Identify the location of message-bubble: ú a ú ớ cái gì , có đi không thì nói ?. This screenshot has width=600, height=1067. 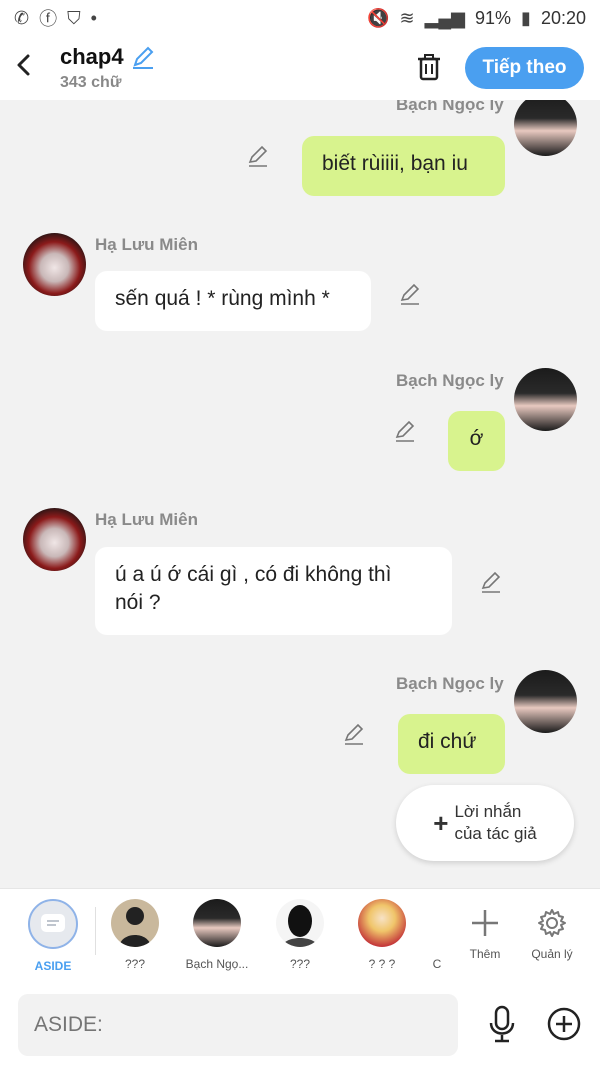
(273, 591).